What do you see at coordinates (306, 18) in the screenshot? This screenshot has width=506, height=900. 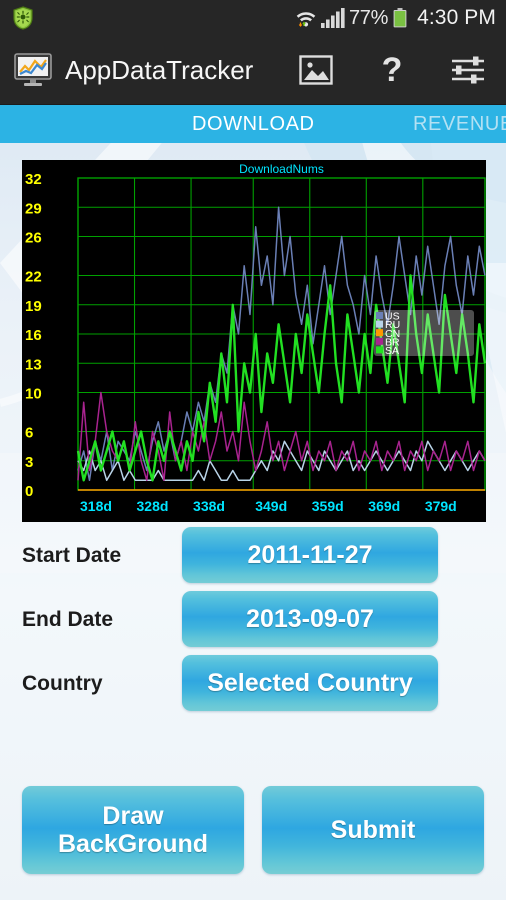 I see `wifi-icon` at bounding box center [306, 18].